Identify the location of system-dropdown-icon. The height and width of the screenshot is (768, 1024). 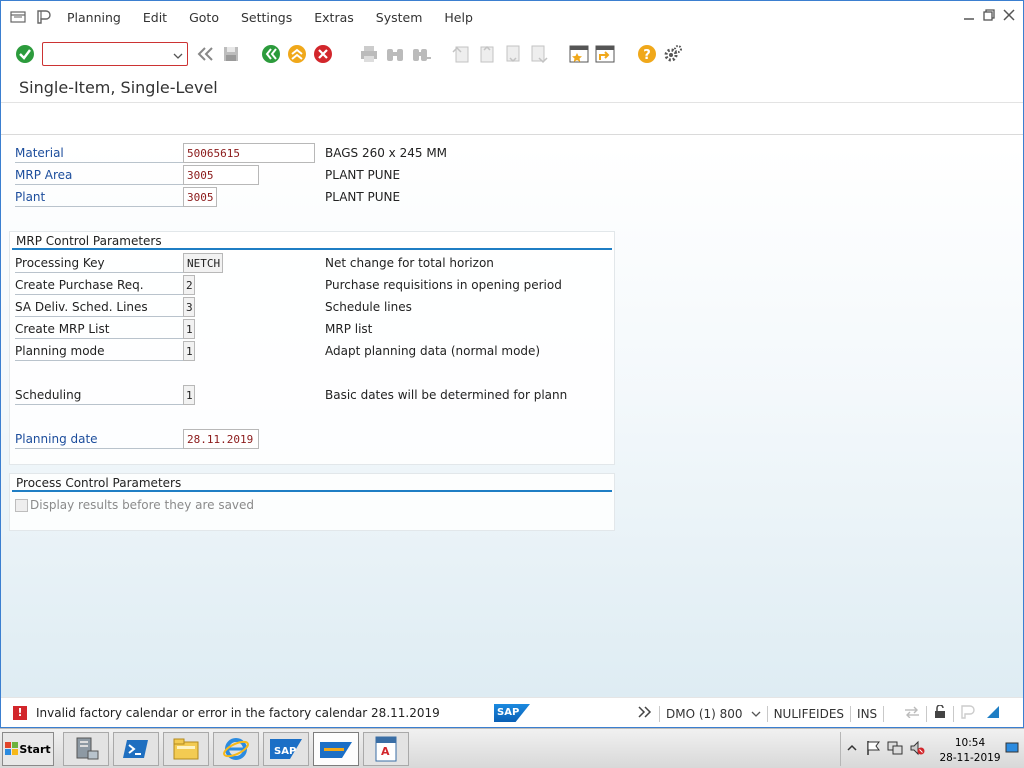
(756, 714).